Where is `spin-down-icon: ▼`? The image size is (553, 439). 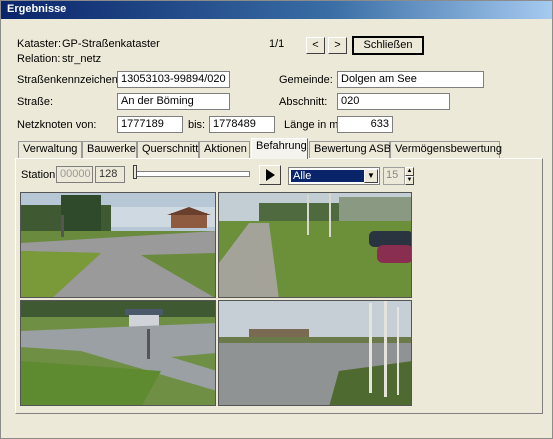
spin-down-icon: ▼ is located at coordinates (409, 180).